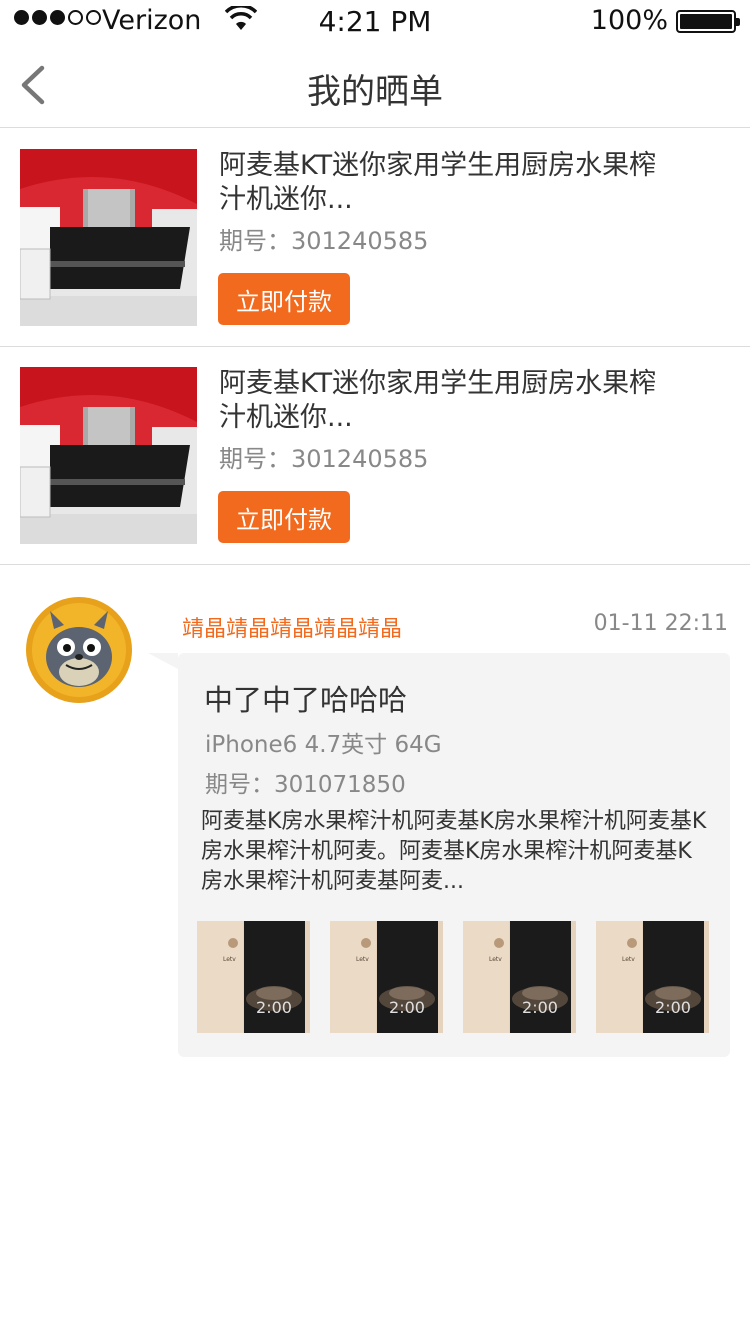 This screenshot has width=750, height=1334. I want to click on photo-gallery: Letv 2:00 Letv 2:00 Letv 2:00 Letv 2:00, so click(453, 977).